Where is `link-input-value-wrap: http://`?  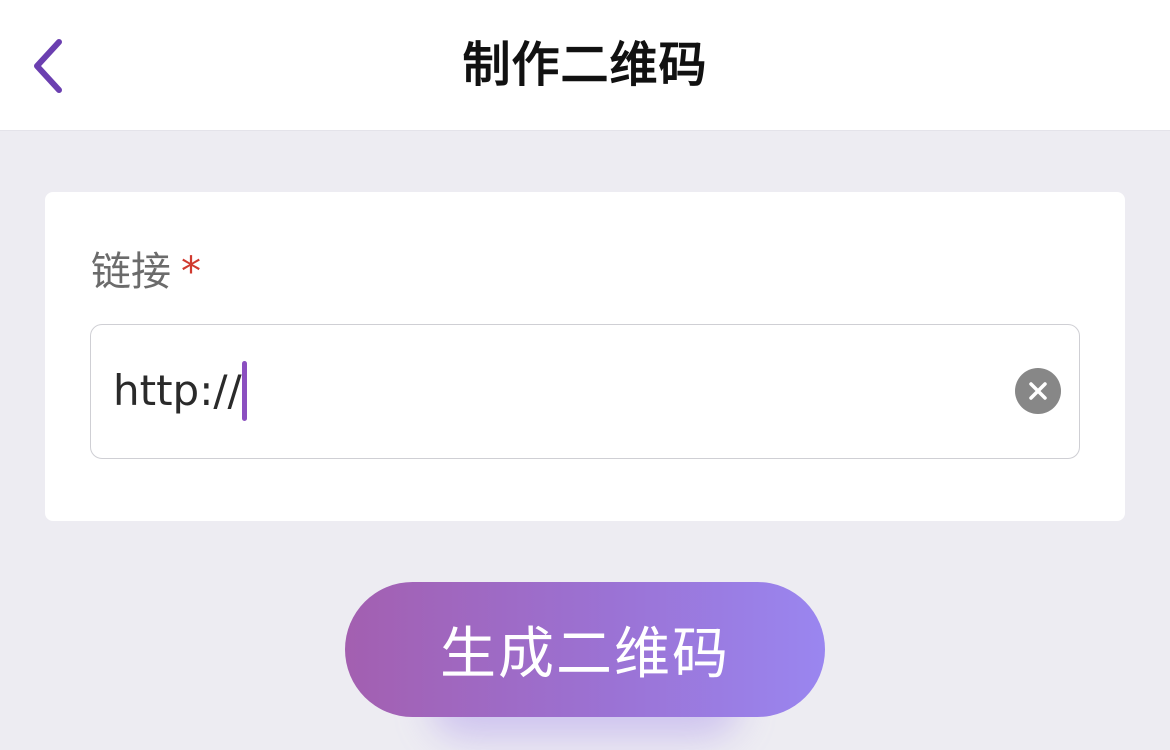 link-input-value-wrap: http:// is located at coordinates (180, 391).